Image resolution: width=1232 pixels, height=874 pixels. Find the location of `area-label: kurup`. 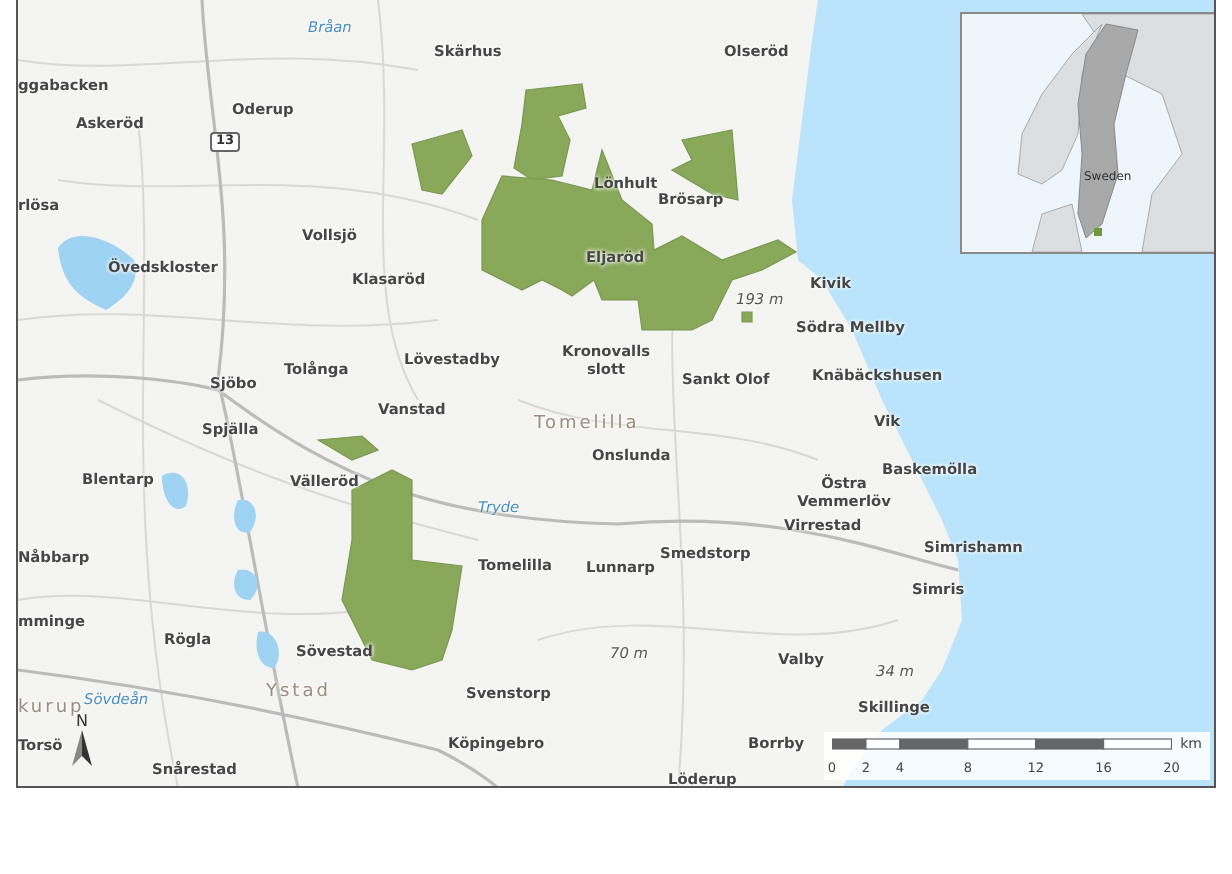

area-label: kurup is located at coordinates (51, 708).